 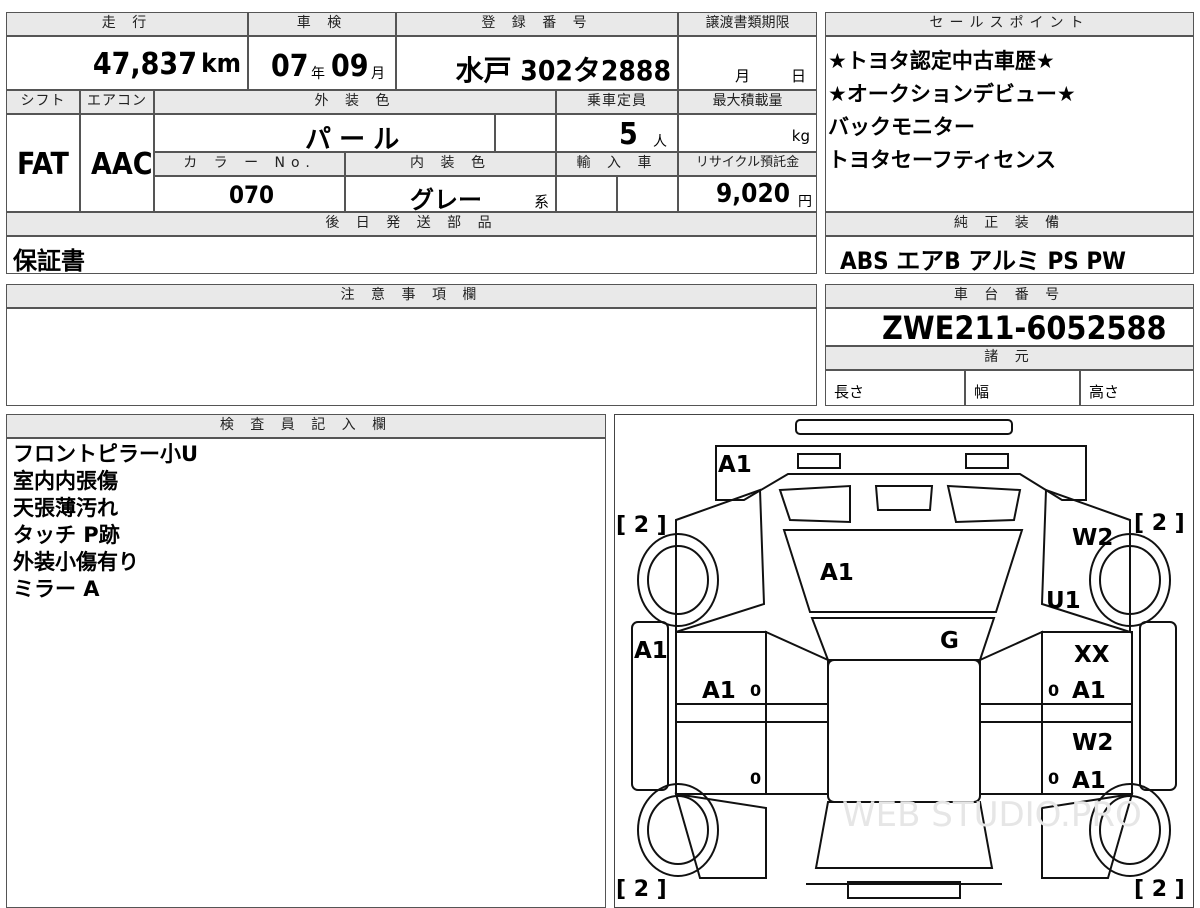 What do you see at coordinates (43, 102) in the screenshot?
I see `shift-label: シフト` at bounding box center [43, 102].